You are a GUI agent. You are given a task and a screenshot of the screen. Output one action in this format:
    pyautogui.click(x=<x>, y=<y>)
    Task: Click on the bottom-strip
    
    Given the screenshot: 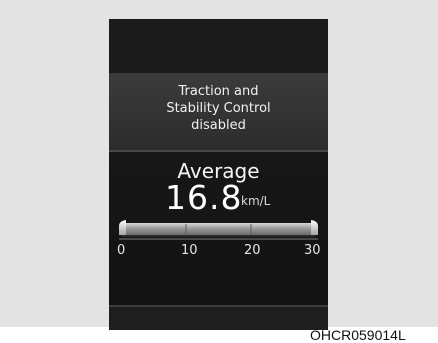 What is the action you would take?
    pyautogui.click(x=218, y=318)
    